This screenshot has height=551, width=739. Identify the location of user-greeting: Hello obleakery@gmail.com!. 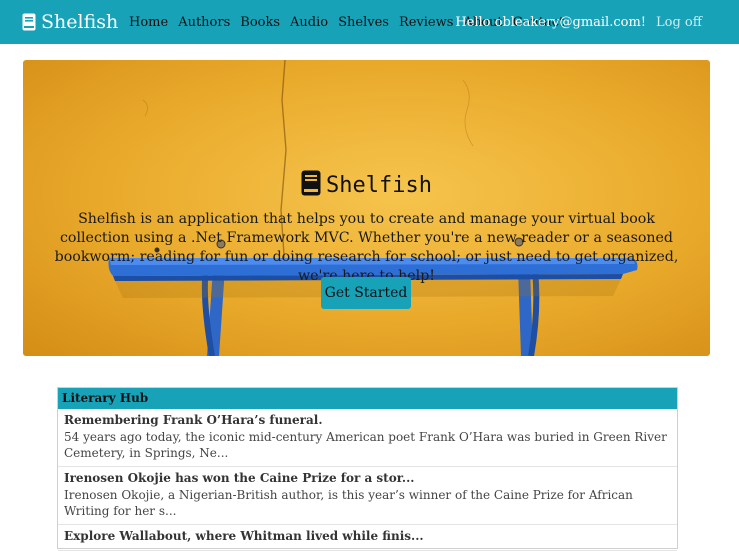
(550, 22).